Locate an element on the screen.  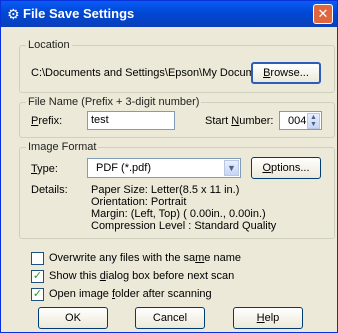
prefix-label: Prefix: is located at coordinates (46, 121).